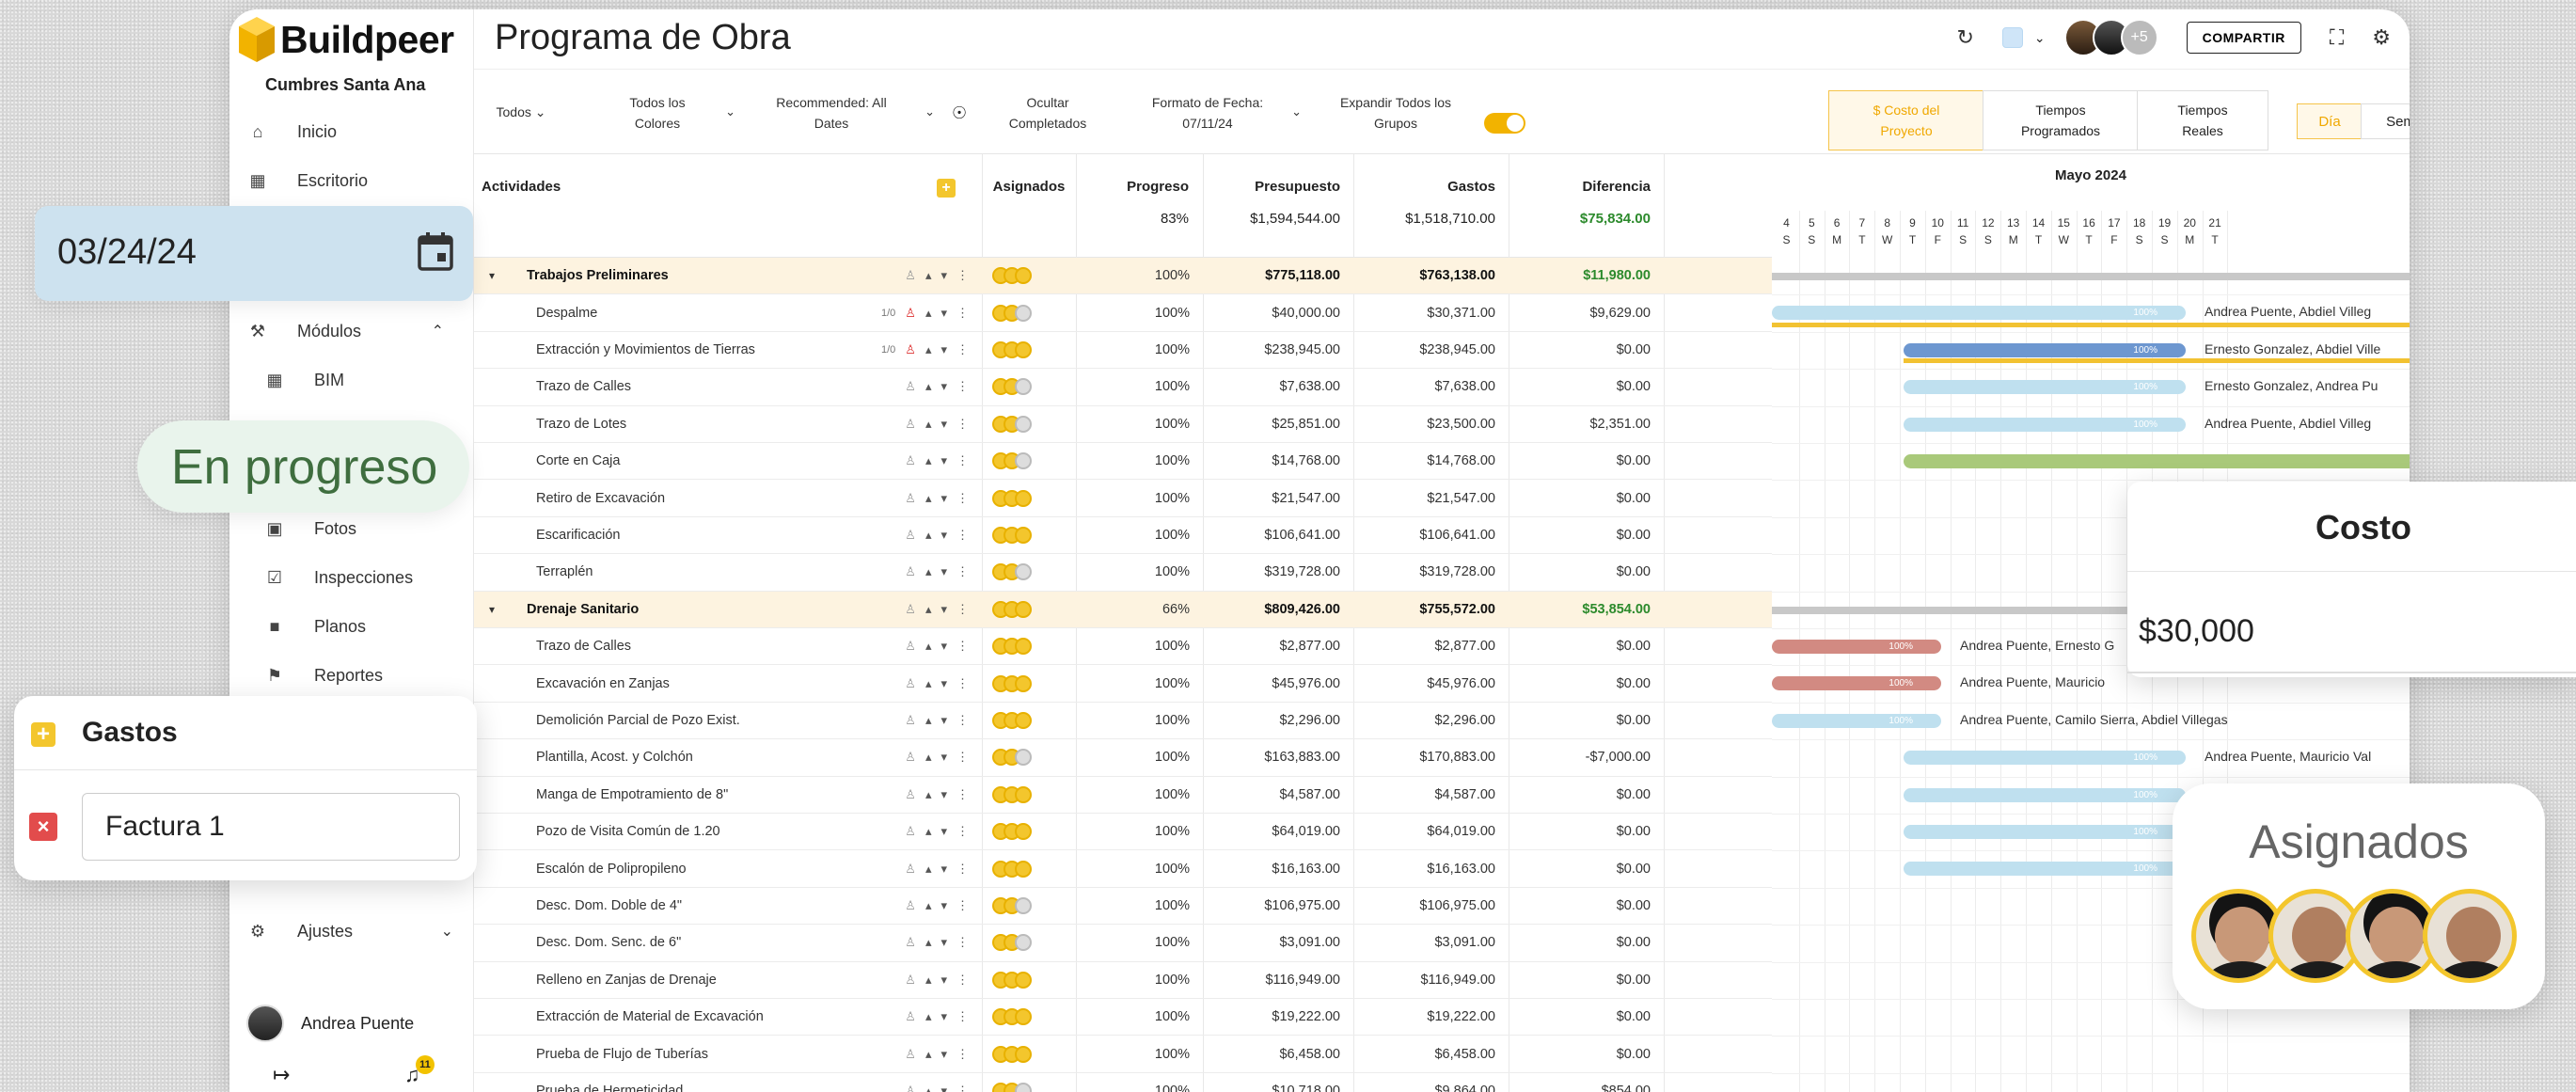  I want to click on activity-name: Extracción y Movimientos de Tierras, so click(696, 350).